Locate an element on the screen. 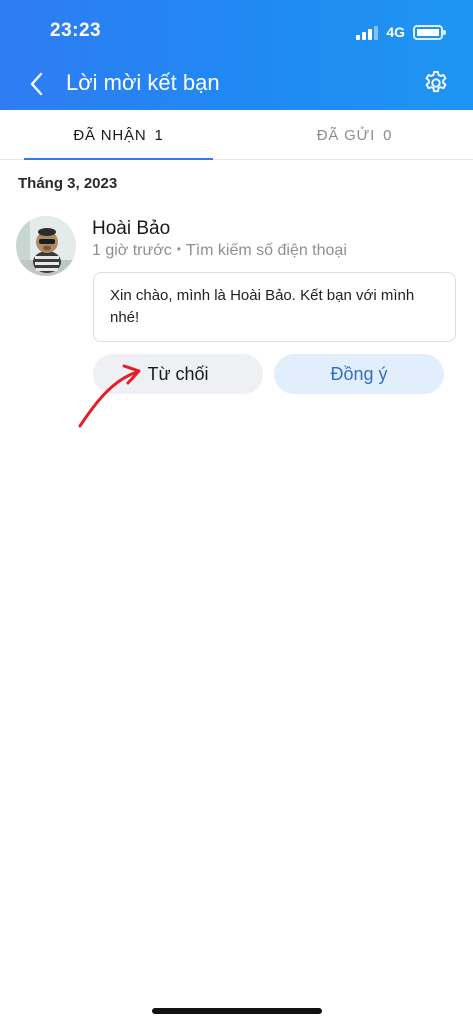  chevron-left-icon is located at coordinates (36, 84).